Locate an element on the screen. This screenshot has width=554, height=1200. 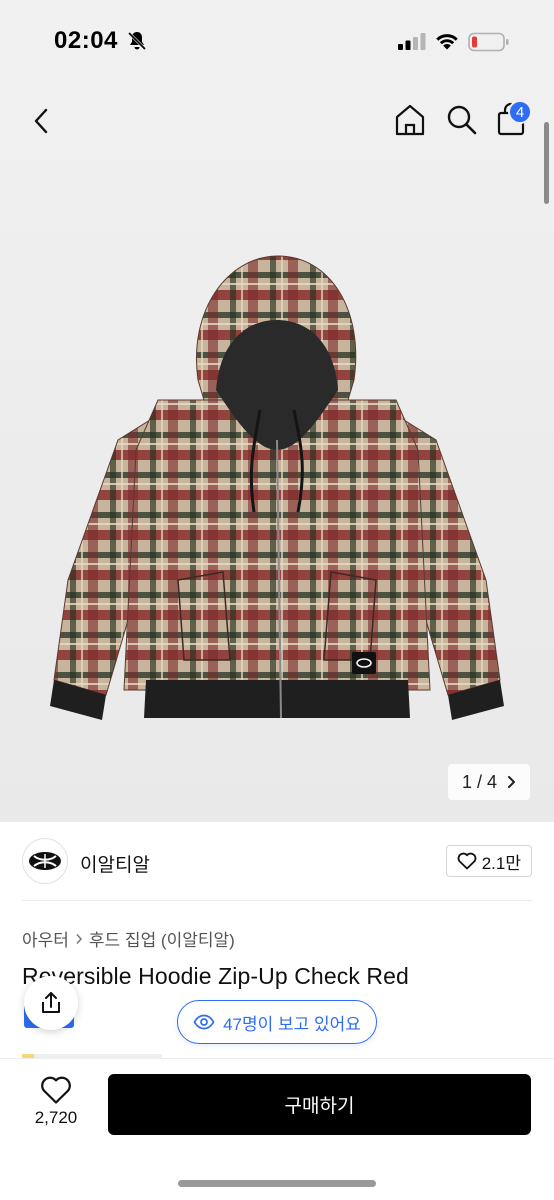
status-bar: 02:04 is located at coordinates (277, 42).